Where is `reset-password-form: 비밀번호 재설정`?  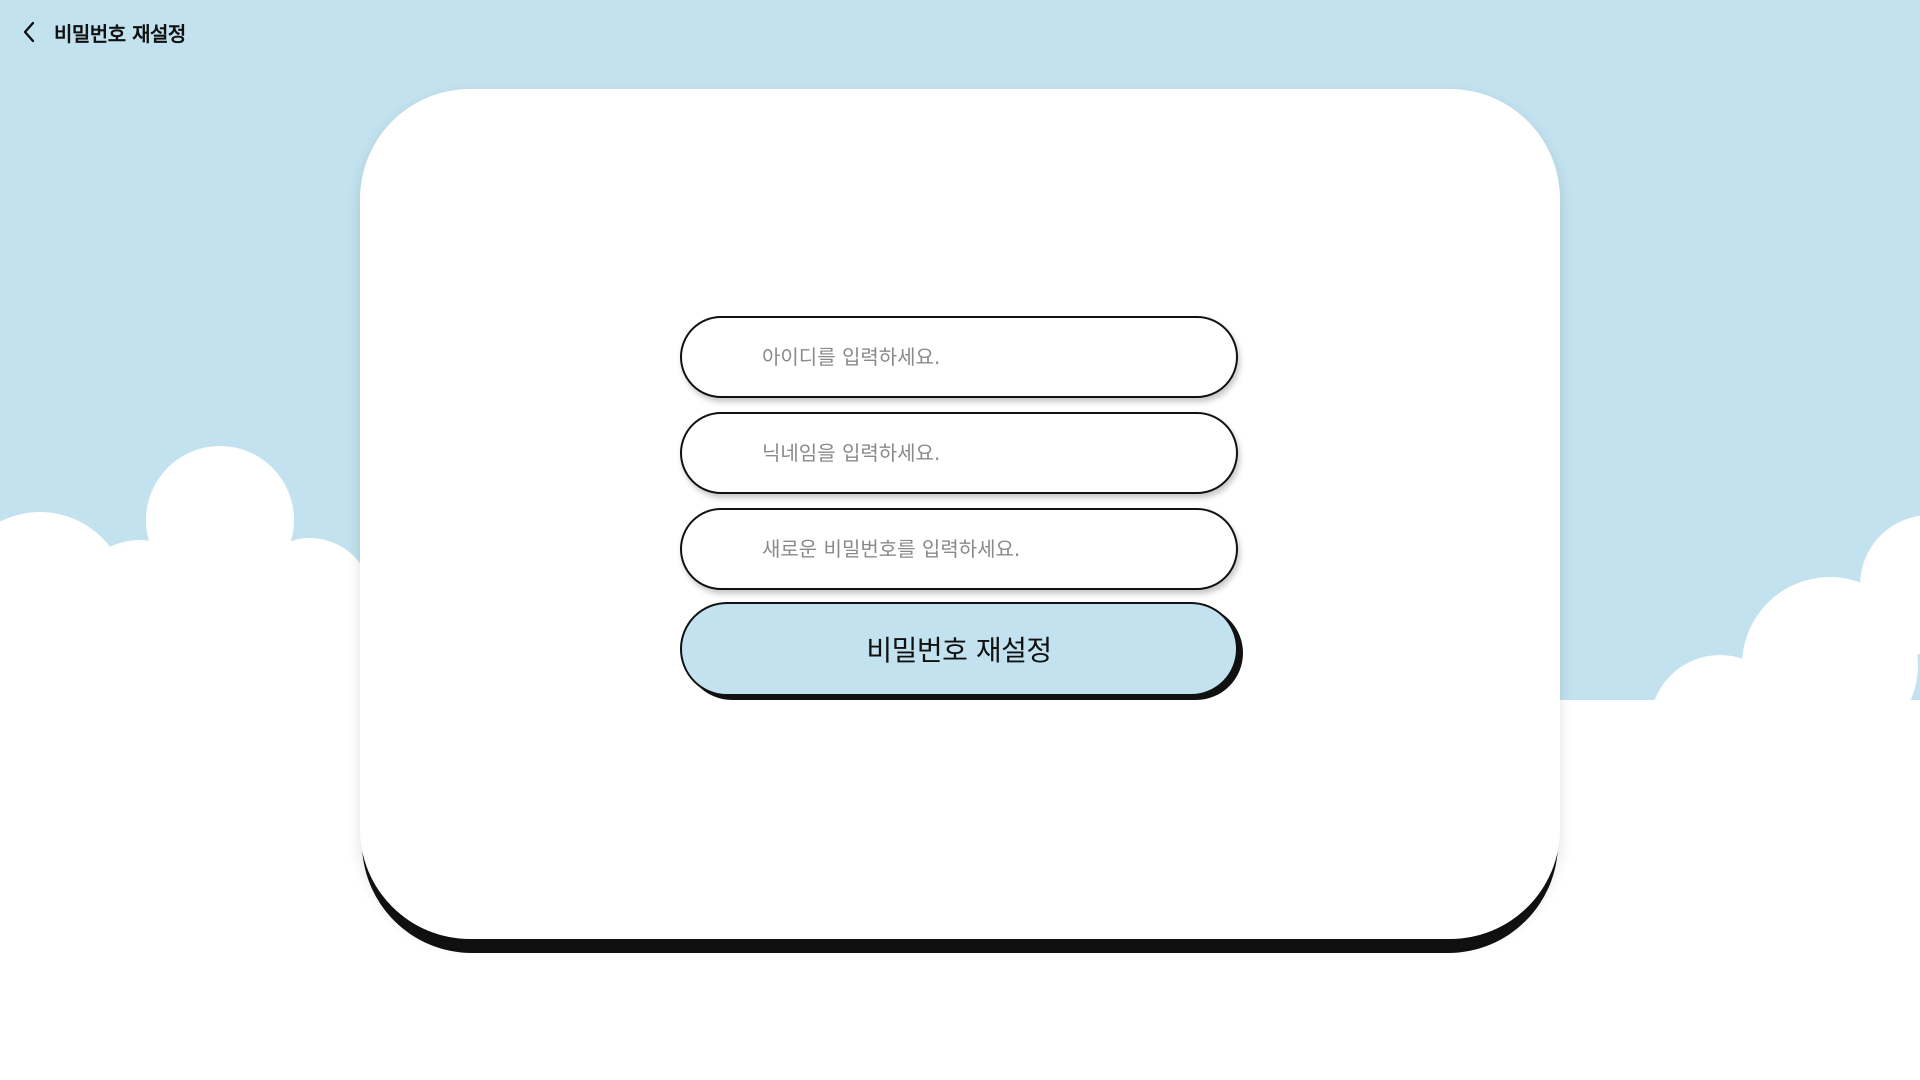
reset-password-form: 비밀번호 재설정 is located at coordinates (960, 506).